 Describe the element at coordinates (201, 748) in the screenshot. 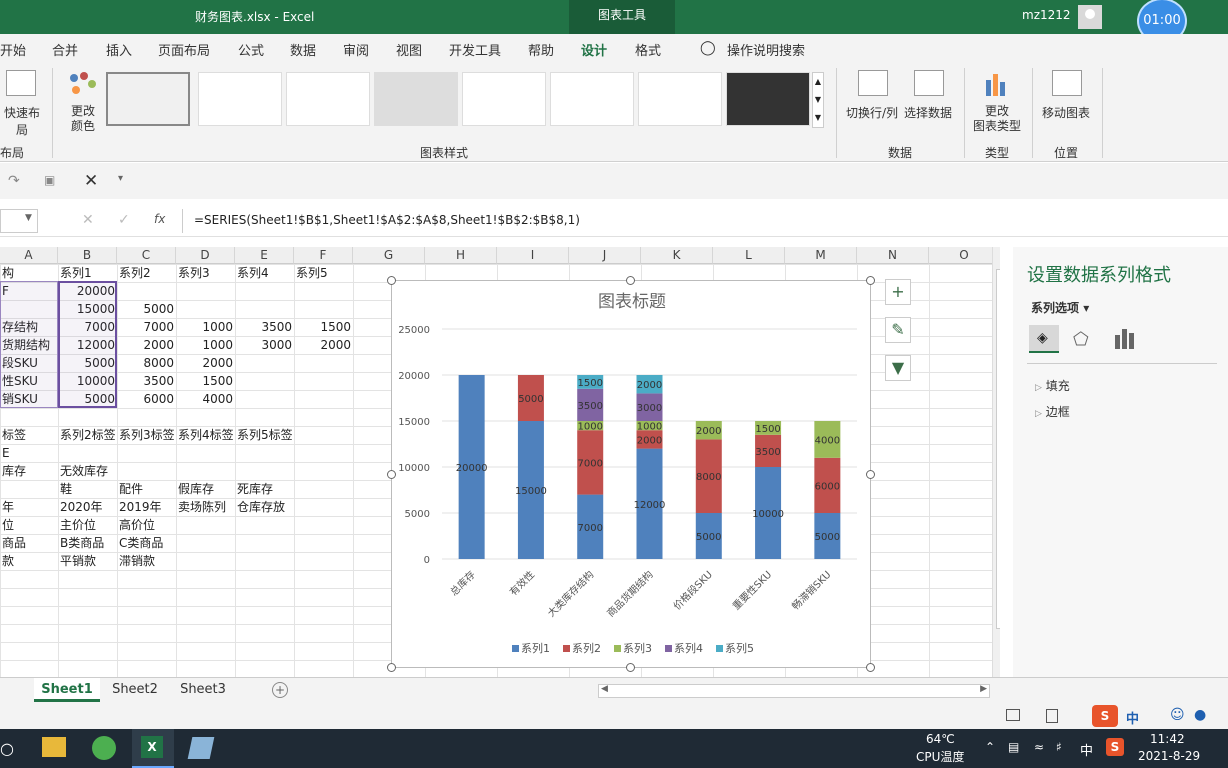

I see `app-icon` at that location.